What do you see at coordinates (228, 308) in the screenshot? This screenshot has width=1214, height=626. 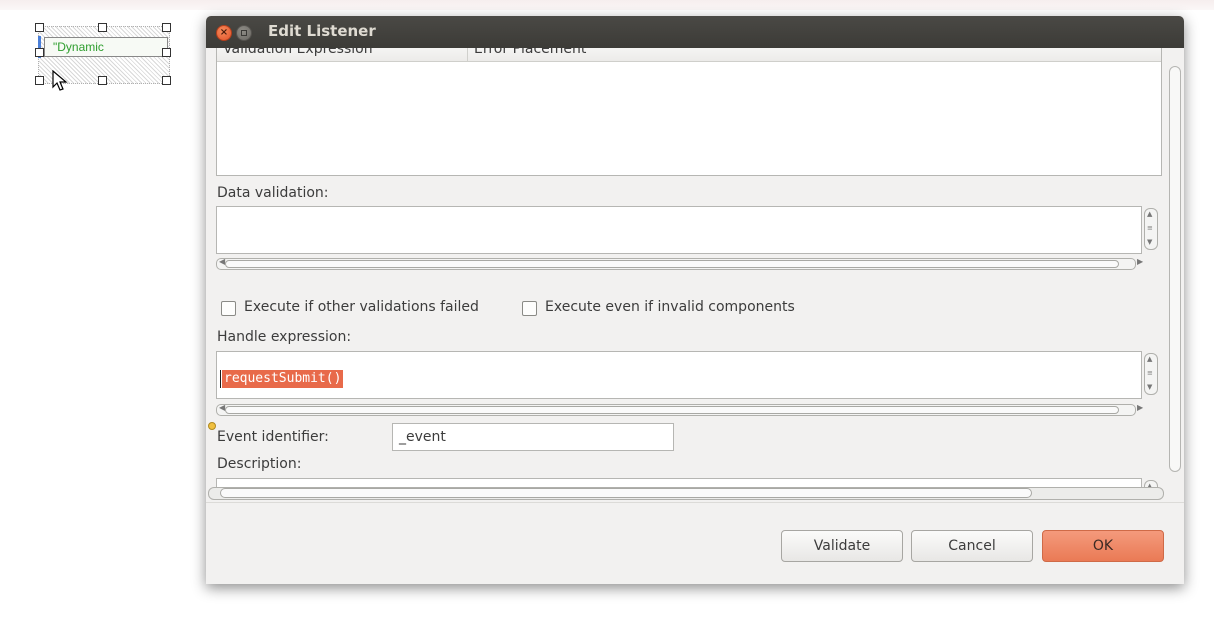 I see `execute-if-failed-checkbox` at bounding box center [228, 308].